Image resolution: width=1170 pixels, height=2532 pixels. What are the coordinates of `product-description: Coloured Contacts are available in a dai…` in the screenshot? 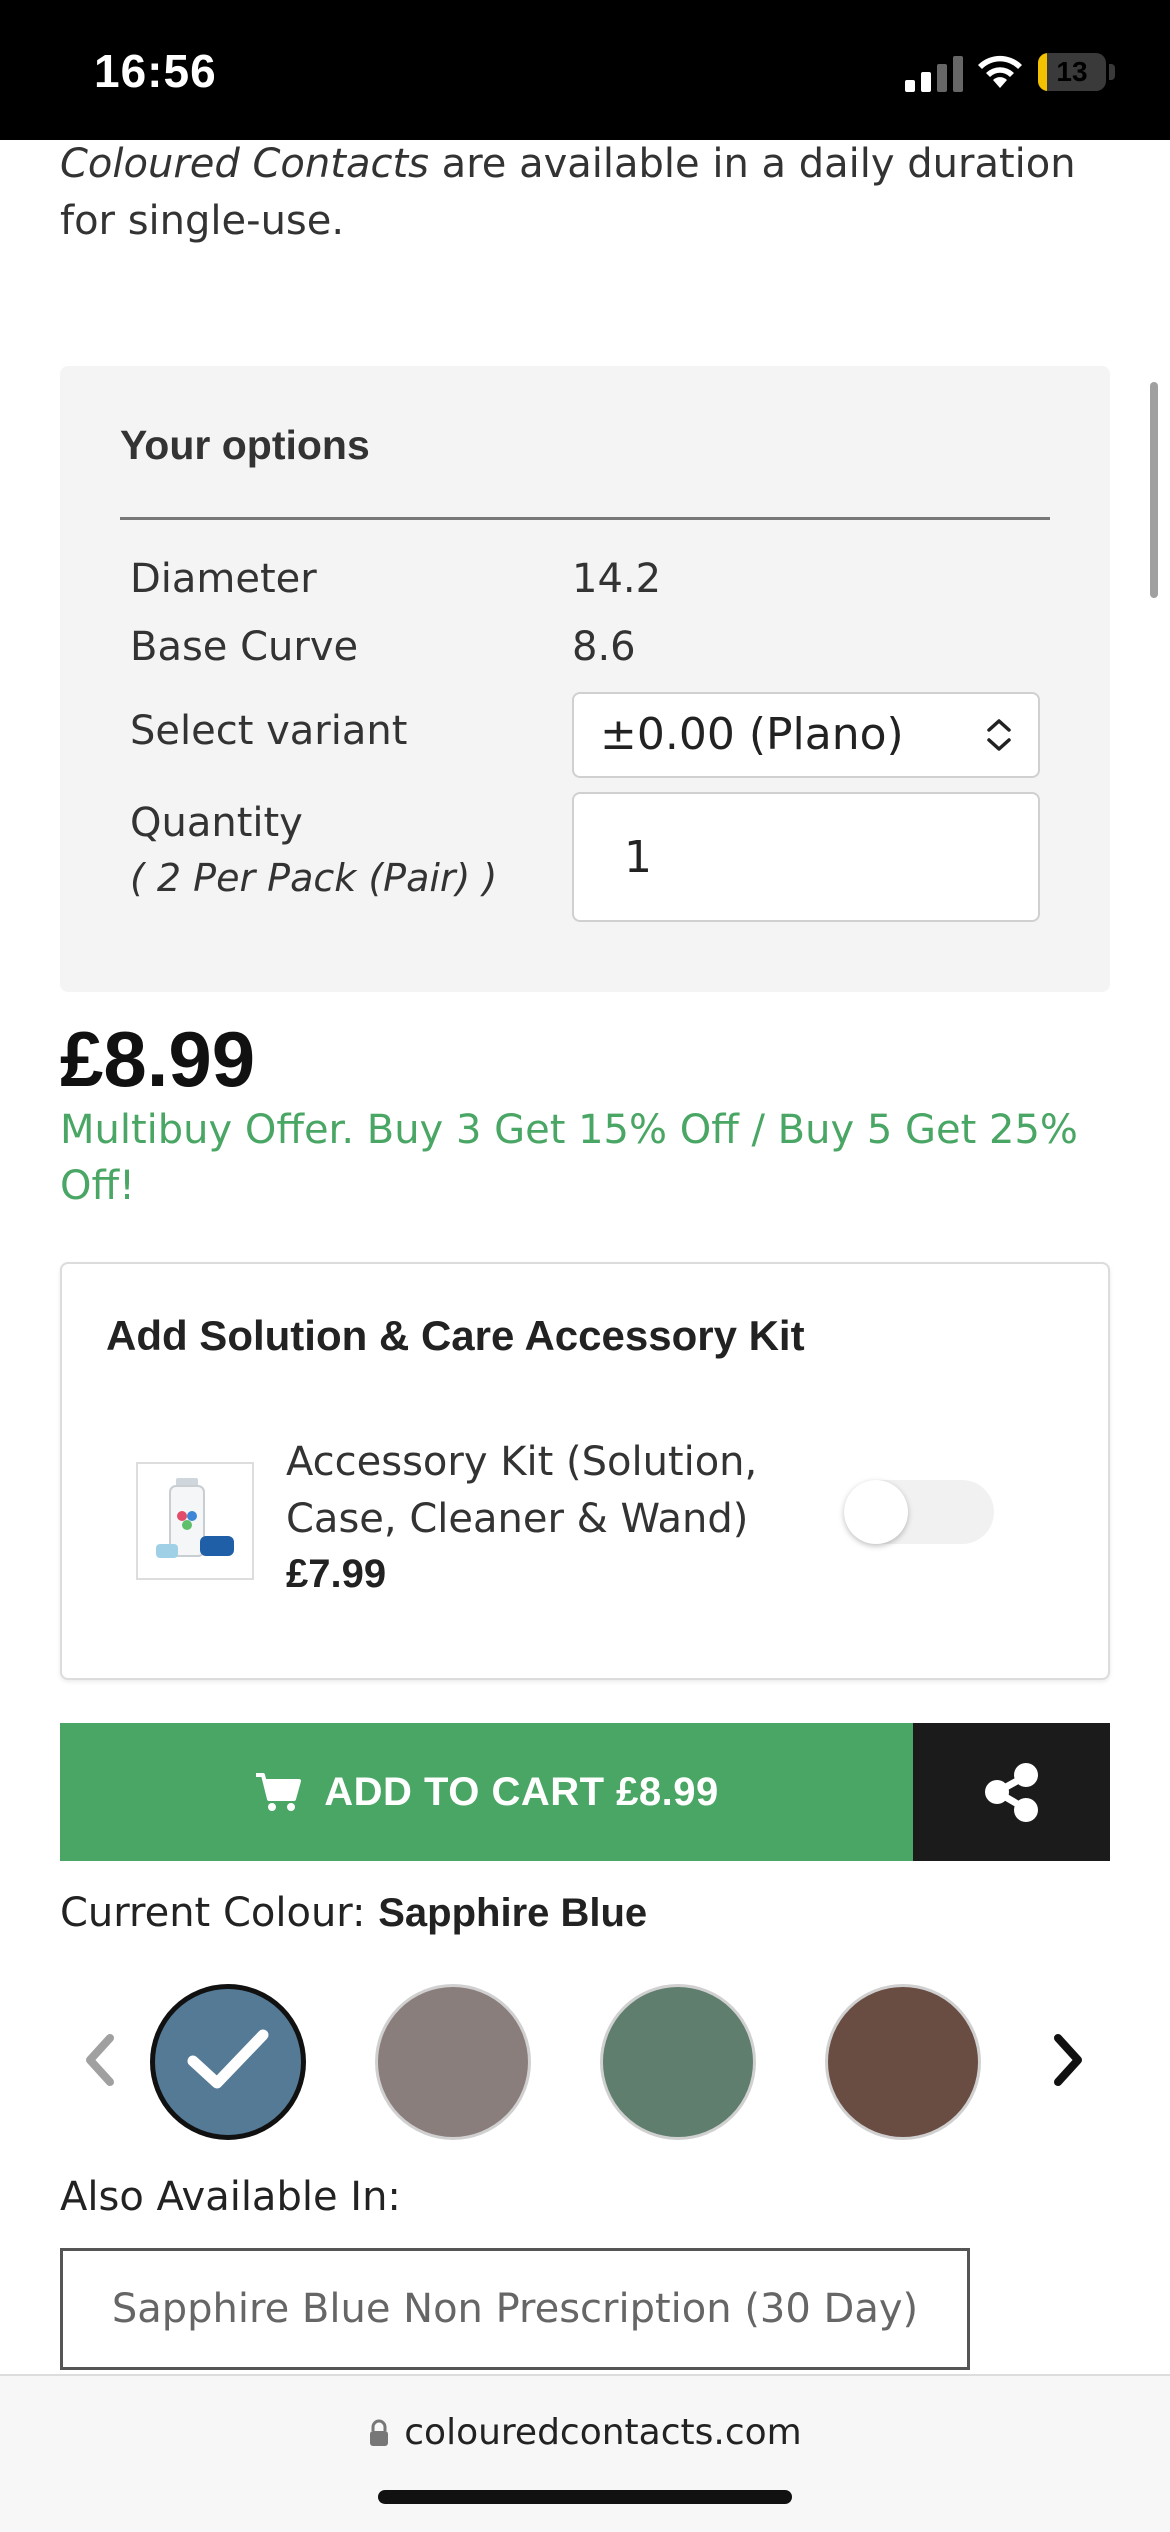 It's located at (580, 193).